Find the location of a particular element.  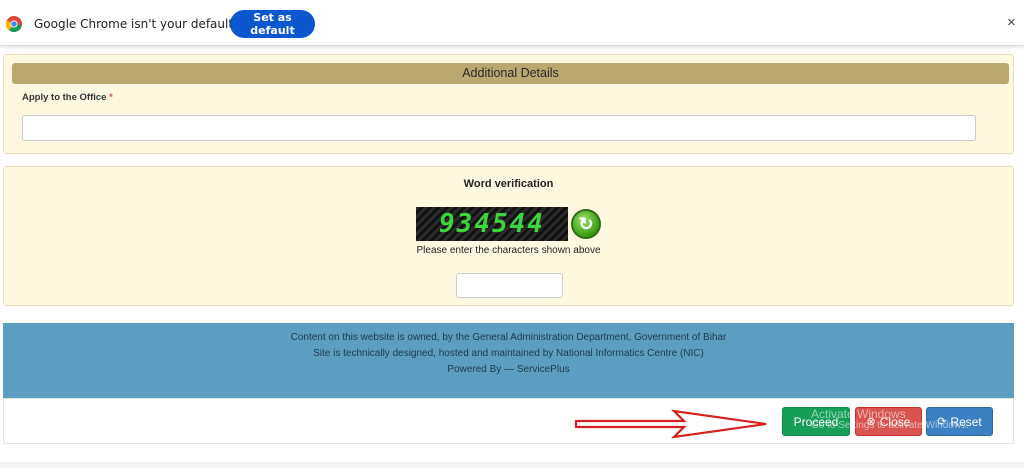

captcha-hint: Please enter the characters shown above is located at coordinates (508, 250).